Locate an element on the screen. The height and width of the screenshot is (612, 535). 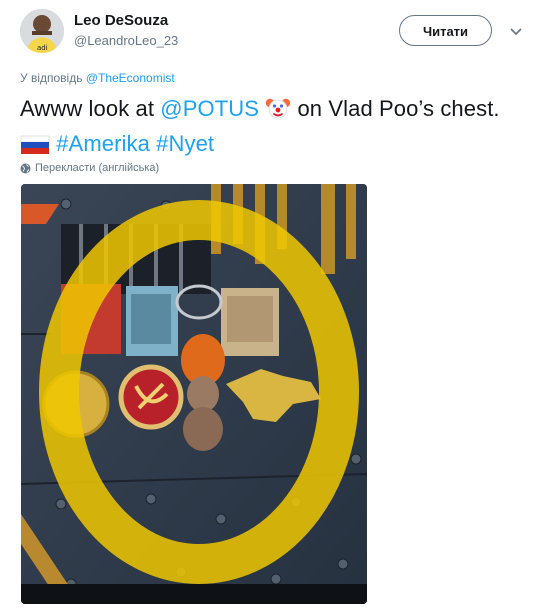
avatar: adi is located at coordinates (42, 31).